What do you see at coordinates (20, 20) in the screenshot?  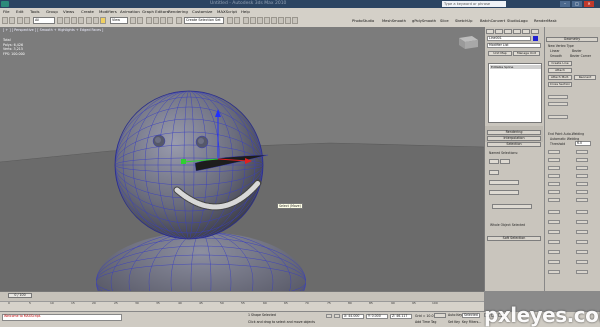 I see `link-icon` at bounding box center [20, 20].